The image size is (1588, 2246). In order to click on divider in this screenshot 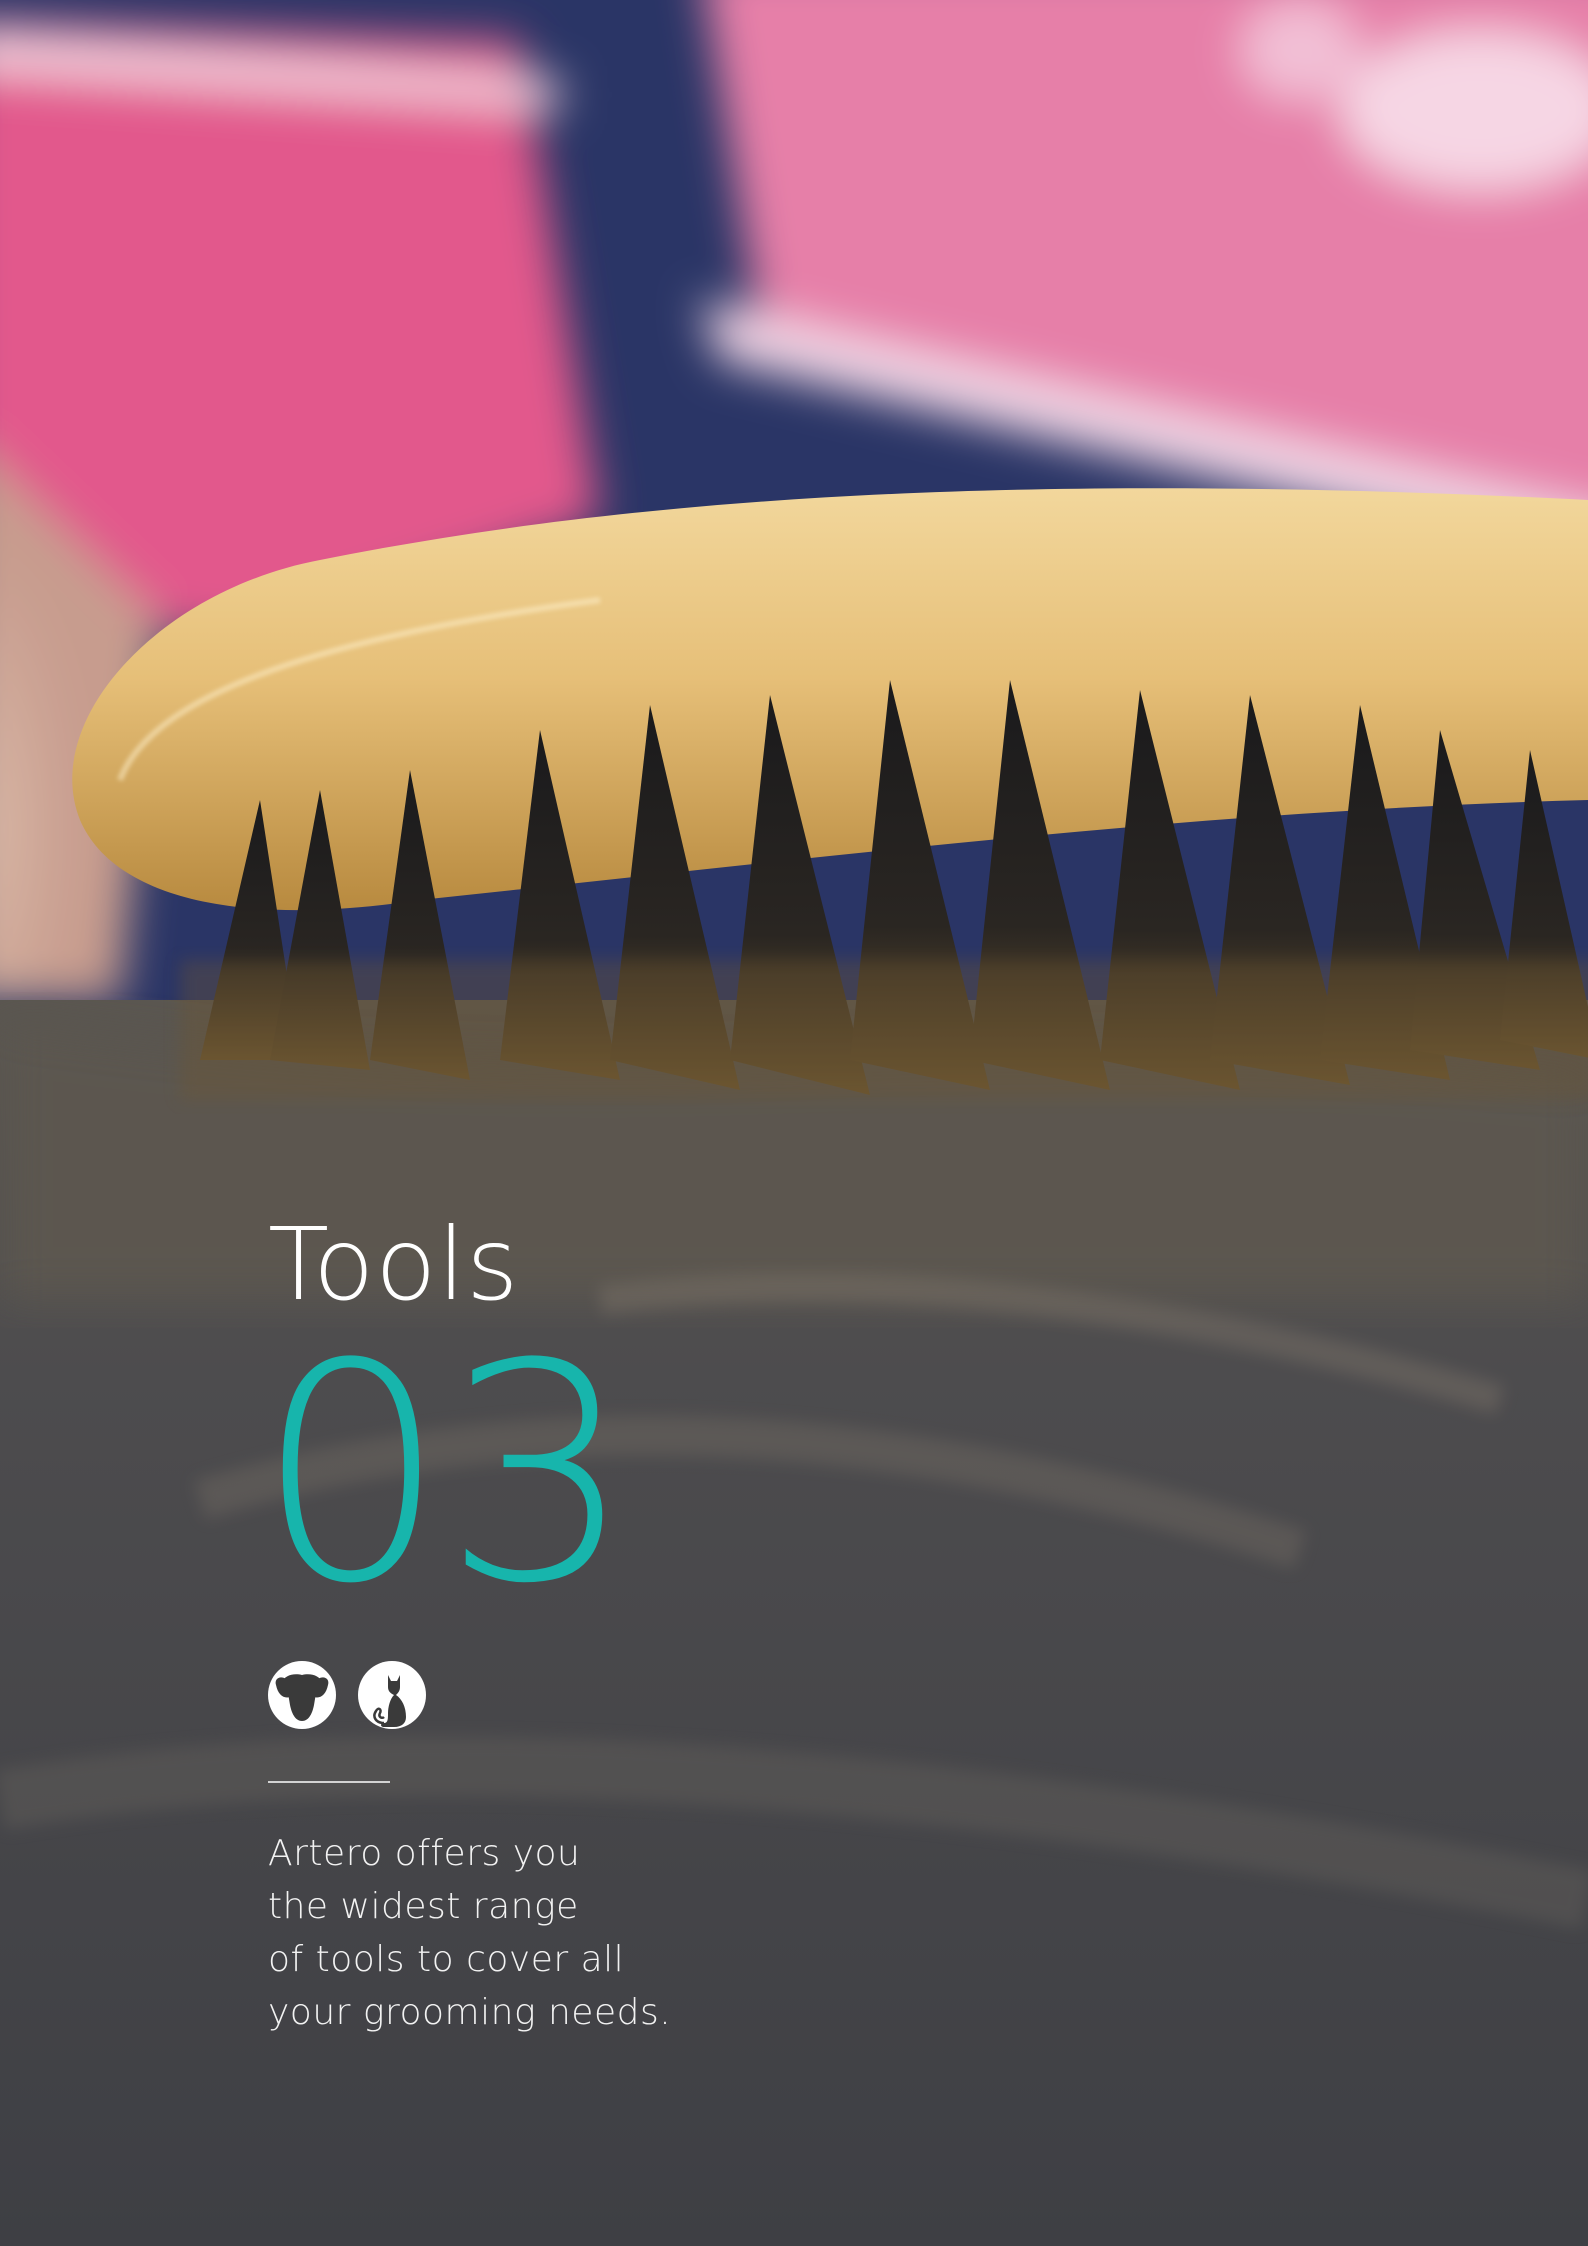, I will do `click(329, 1782)`.